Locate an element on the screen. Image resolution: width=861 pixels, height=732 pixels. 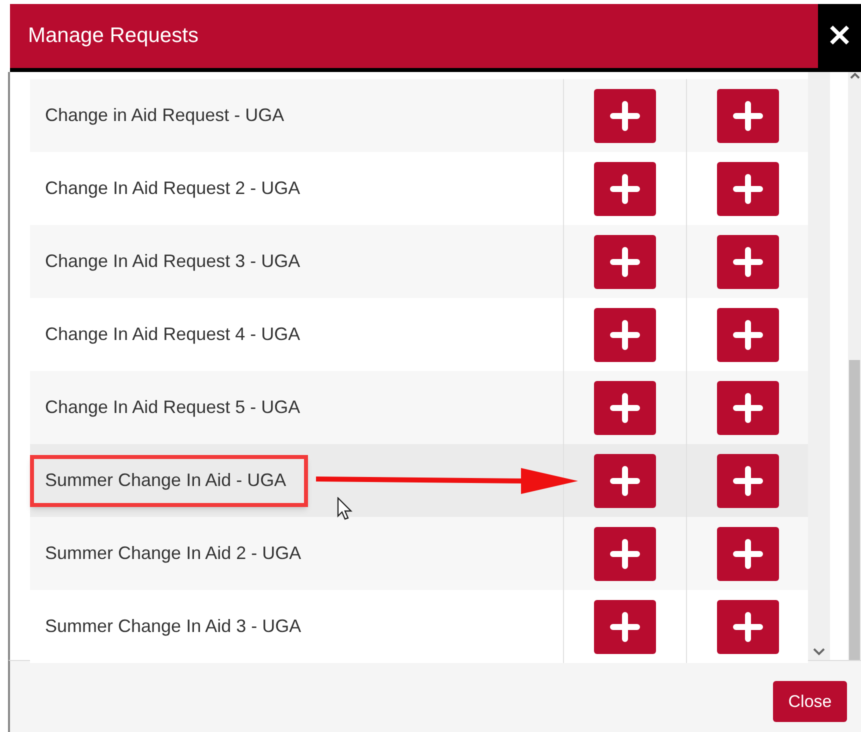
request-name: Change In Aid Request 5 - UGA is located at coordinates (172, 407).